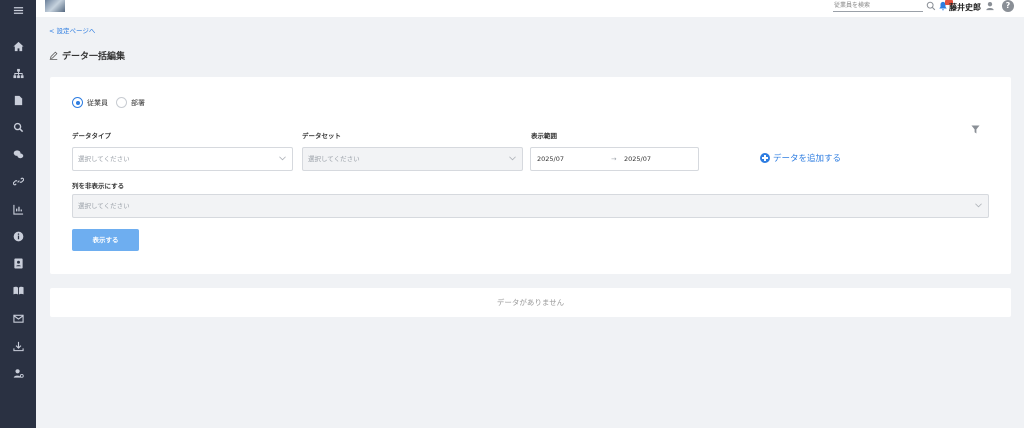 The image size is (1024, 428). What do you see at coordinates (321, 136) in the screenshot?
I see `data-set-label: データセット` at bounding box center [321, 136].